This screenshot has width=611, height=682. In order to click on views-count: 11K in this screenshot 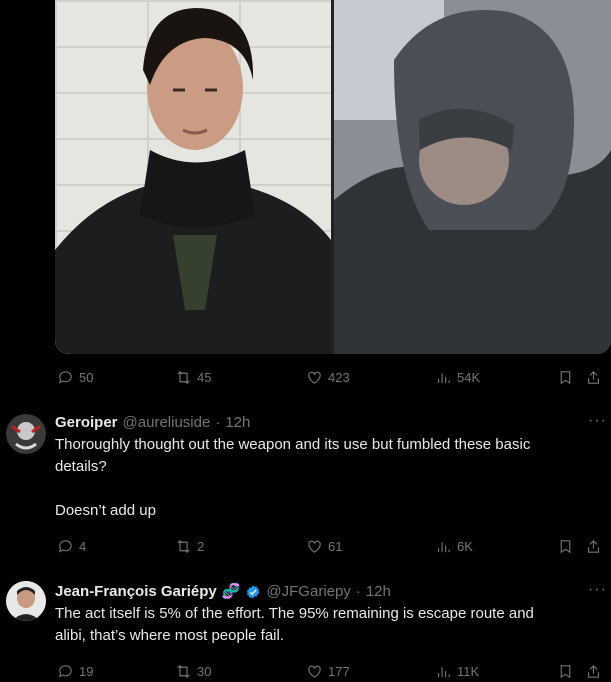, I will do `click(468, 671)`.